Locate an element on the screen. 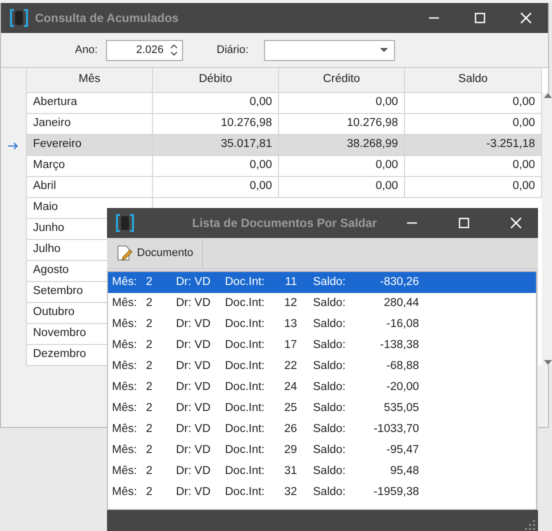 This screenshot has width=552, height=531. list-text: 25 is located at coordinates (290, 408).